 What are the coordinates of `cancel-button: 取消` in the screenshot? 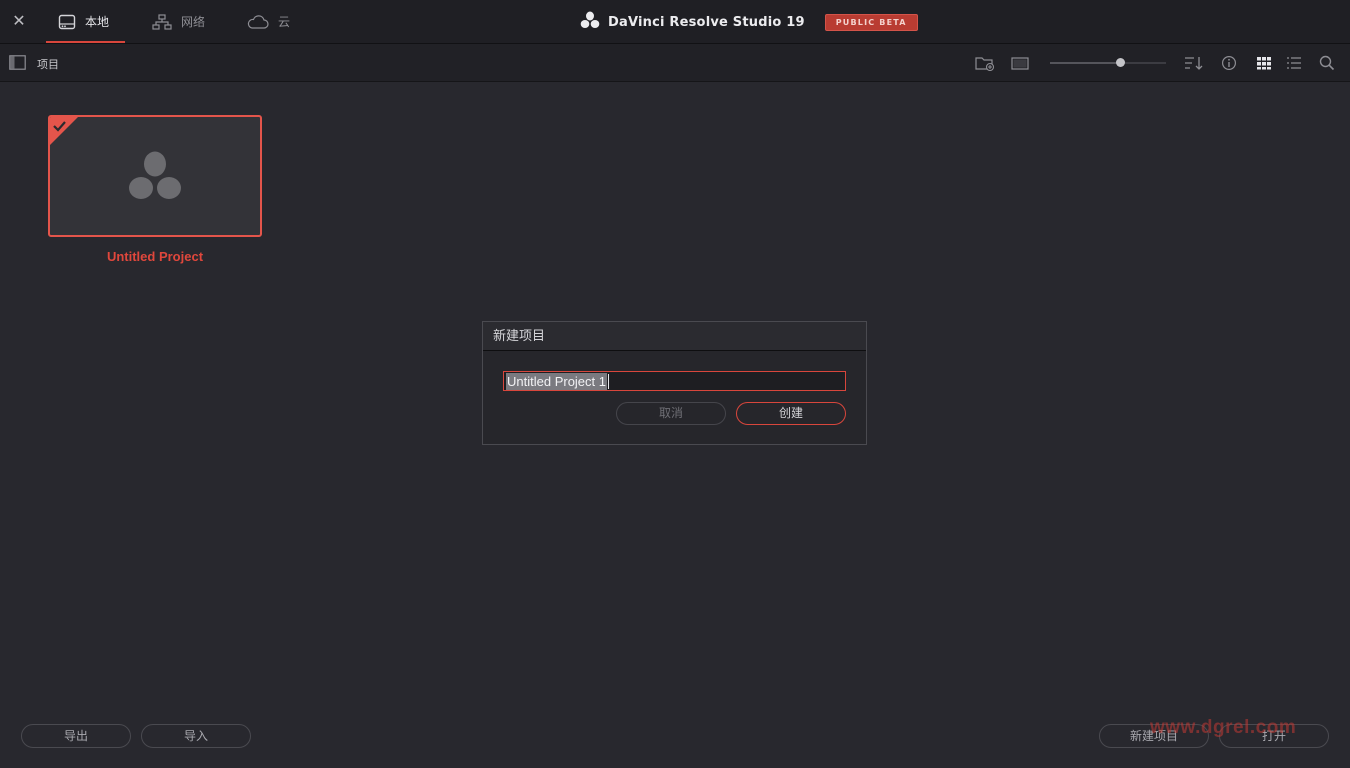 It's located at (671, 413).